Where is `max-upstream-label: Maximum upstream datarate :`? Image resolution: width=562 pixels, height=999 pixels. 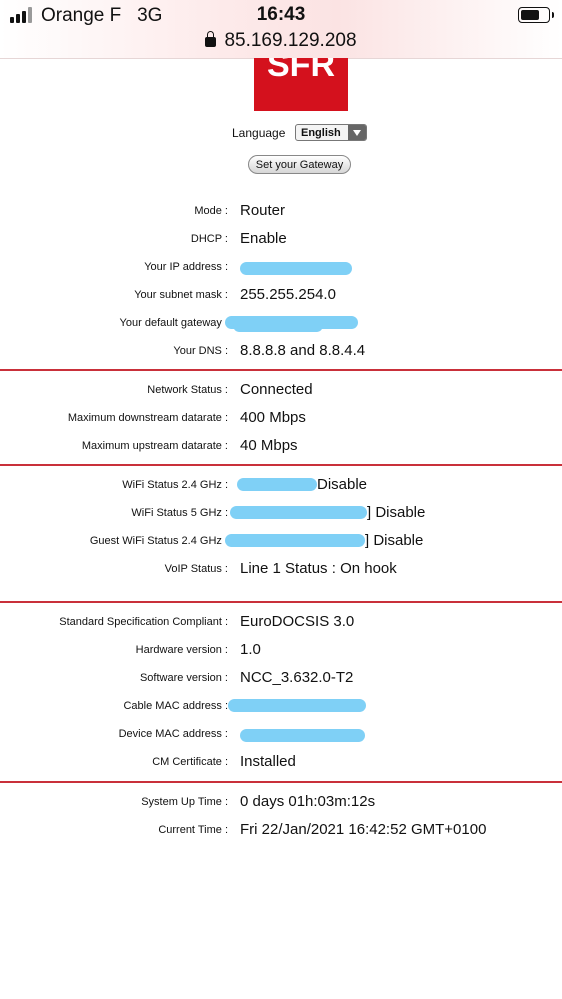
max-upstream-label: Maximum upstream datarate : is located at coordinates (154, 446).